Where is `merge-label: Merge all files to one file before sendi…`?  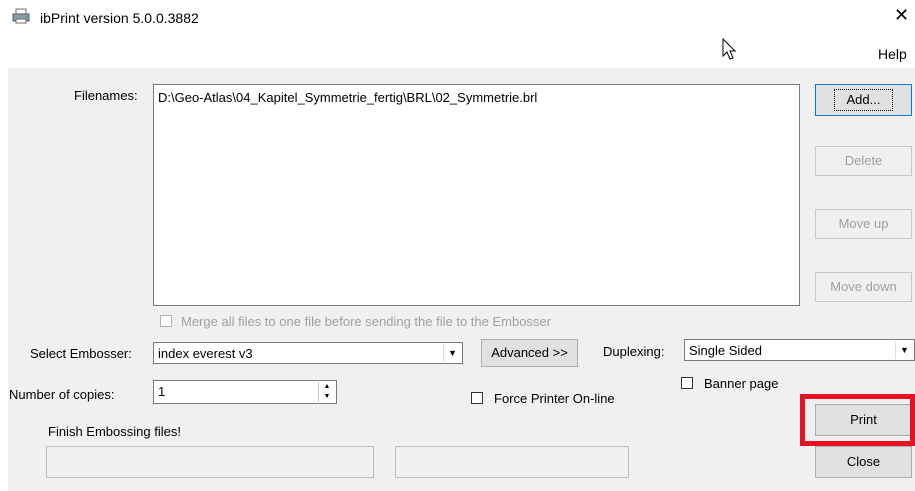
merge-label: Merge all files to one file before sendi… is located at coordinates (366, 321).